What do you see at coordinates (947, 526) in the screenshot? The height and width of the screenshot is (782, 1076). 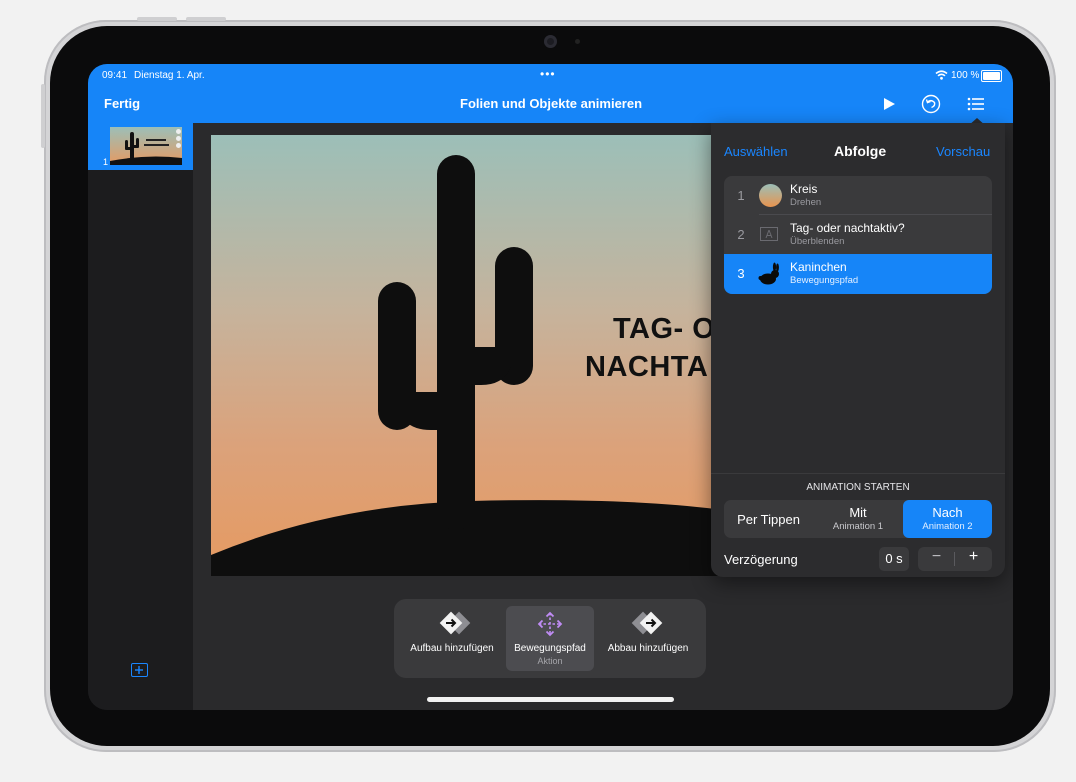 I see `segment-sublabel: Animation 2` at bounding box center [947, 526].